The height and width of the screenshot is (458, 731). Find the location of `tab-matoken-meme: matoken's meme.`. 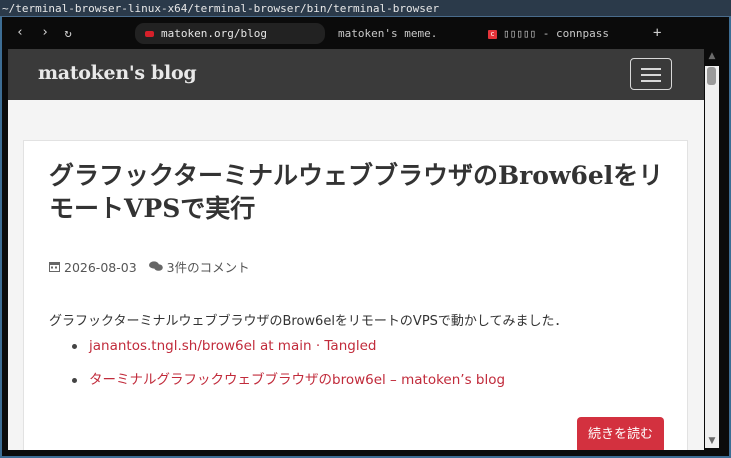

tab-matoken-meme: matoken's meme. is located at coordinates (405, 33).